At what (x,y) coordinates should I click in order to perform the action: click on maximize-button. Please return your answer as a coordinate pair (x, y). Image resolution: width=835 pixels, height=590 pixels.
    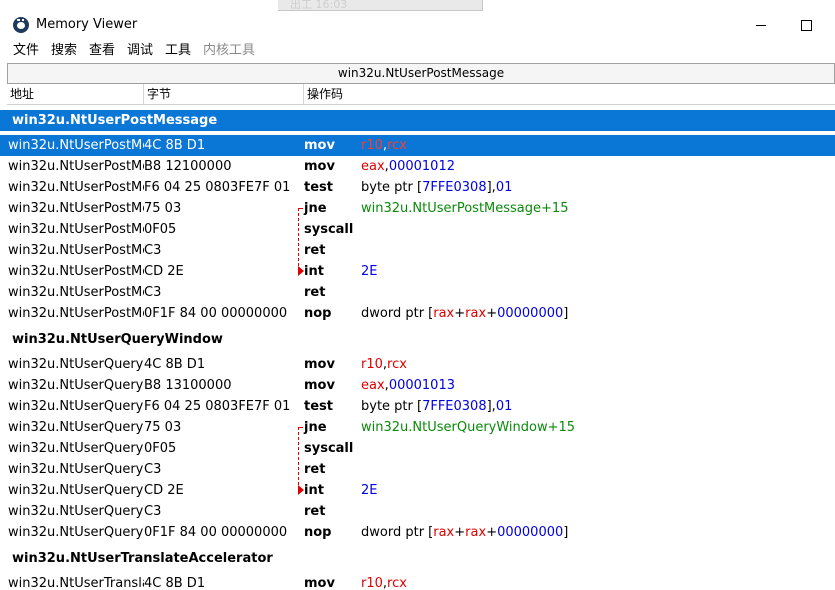
    Looking at the image, I should click on (806, 25).